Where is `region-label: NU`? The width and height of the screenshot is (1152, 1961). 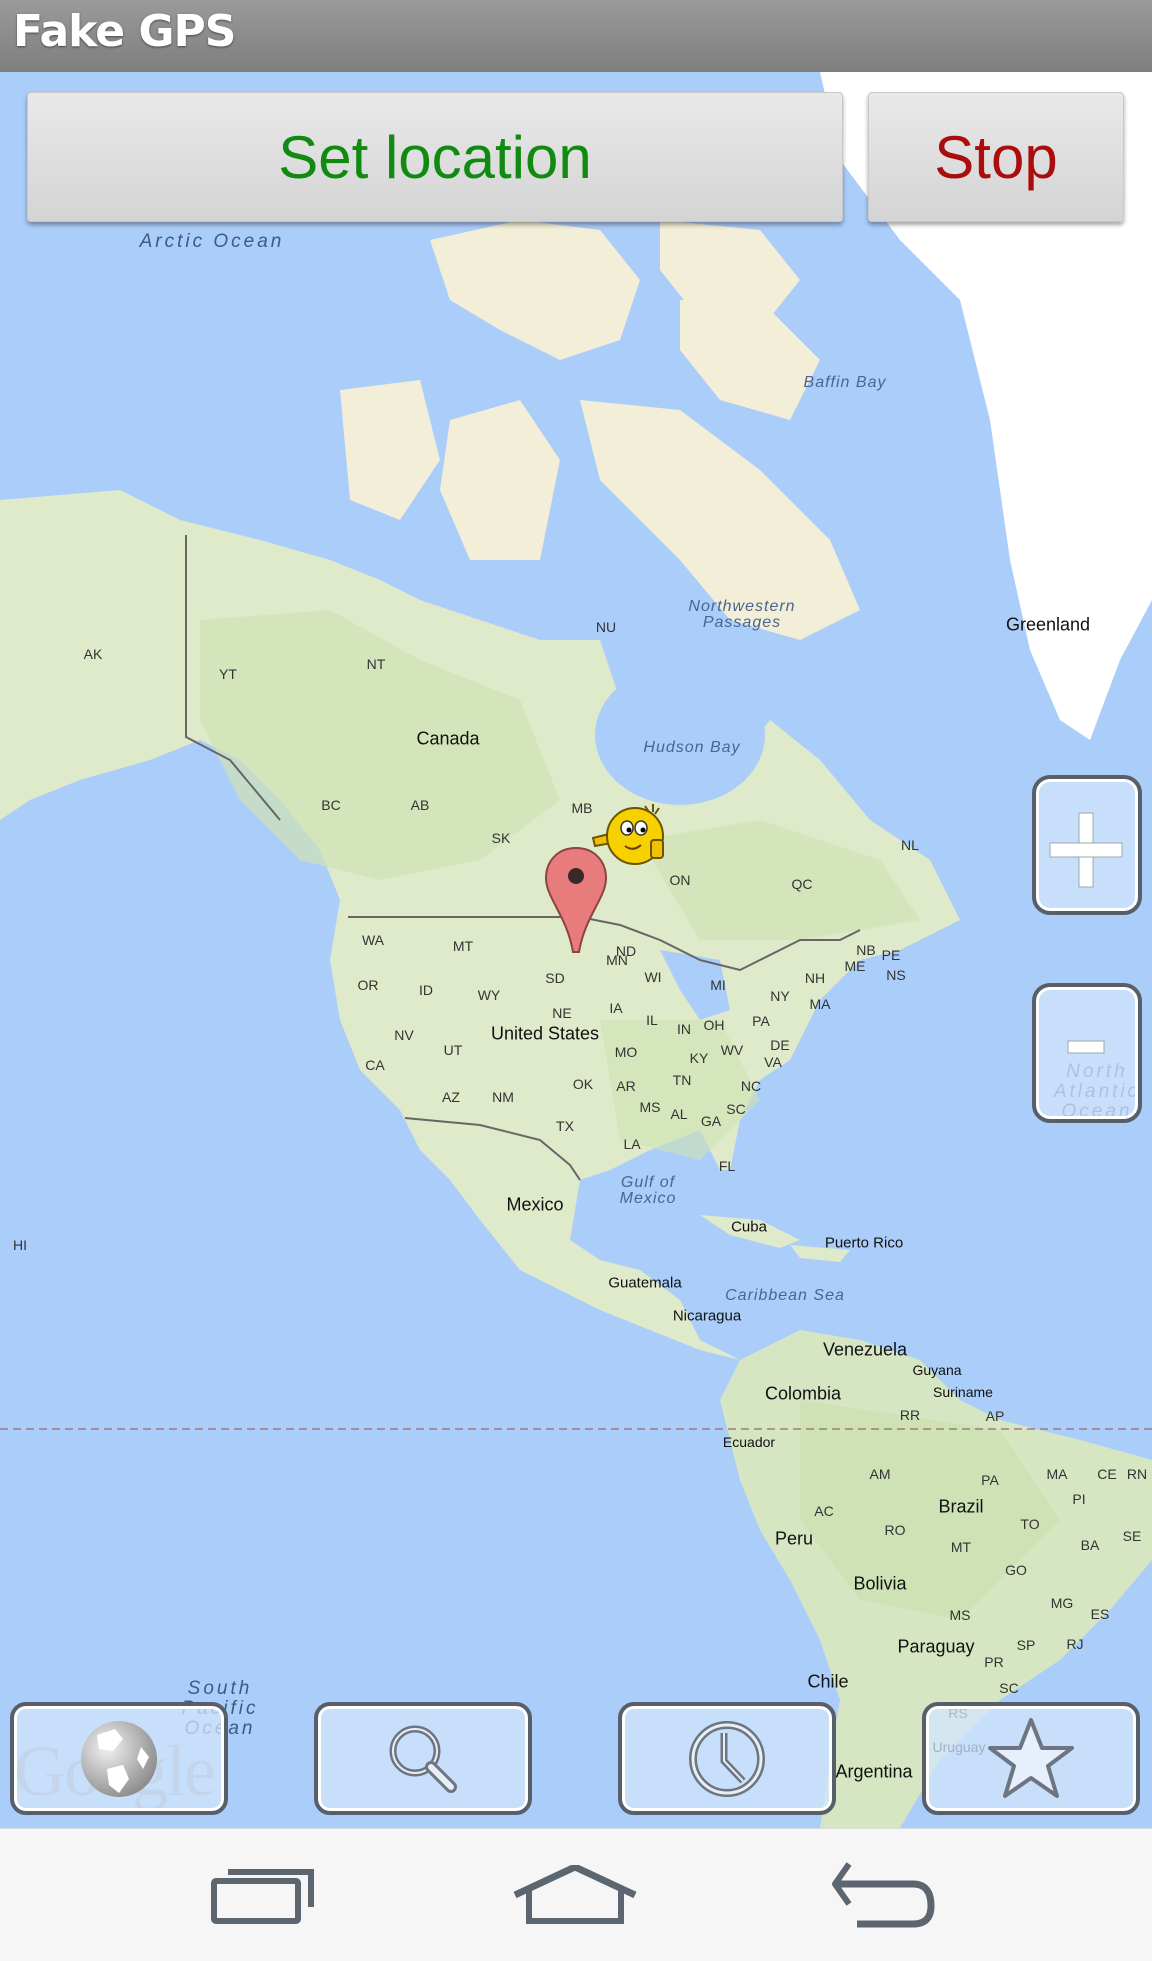 region-label: NU is located at coordinates (606, 627).